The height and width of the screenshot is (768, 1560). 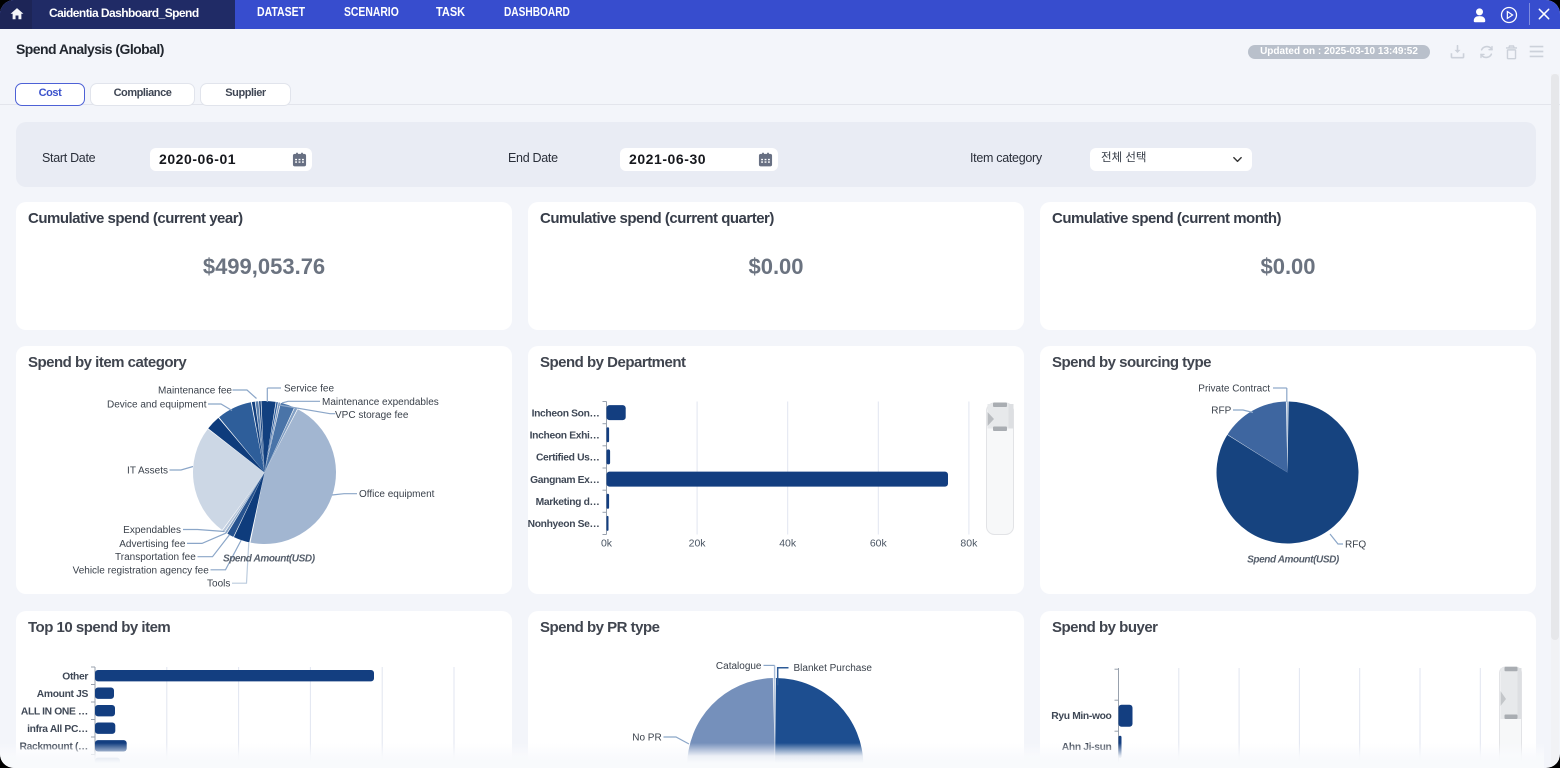 I want to click on svg-text: Service fee, so click(x=309, y=389).